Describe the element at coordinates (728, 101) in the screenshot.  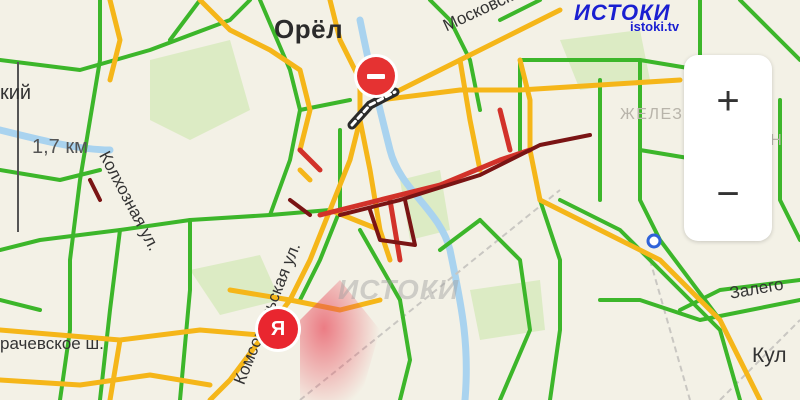
I see `zoom-in-button: +` at that location.